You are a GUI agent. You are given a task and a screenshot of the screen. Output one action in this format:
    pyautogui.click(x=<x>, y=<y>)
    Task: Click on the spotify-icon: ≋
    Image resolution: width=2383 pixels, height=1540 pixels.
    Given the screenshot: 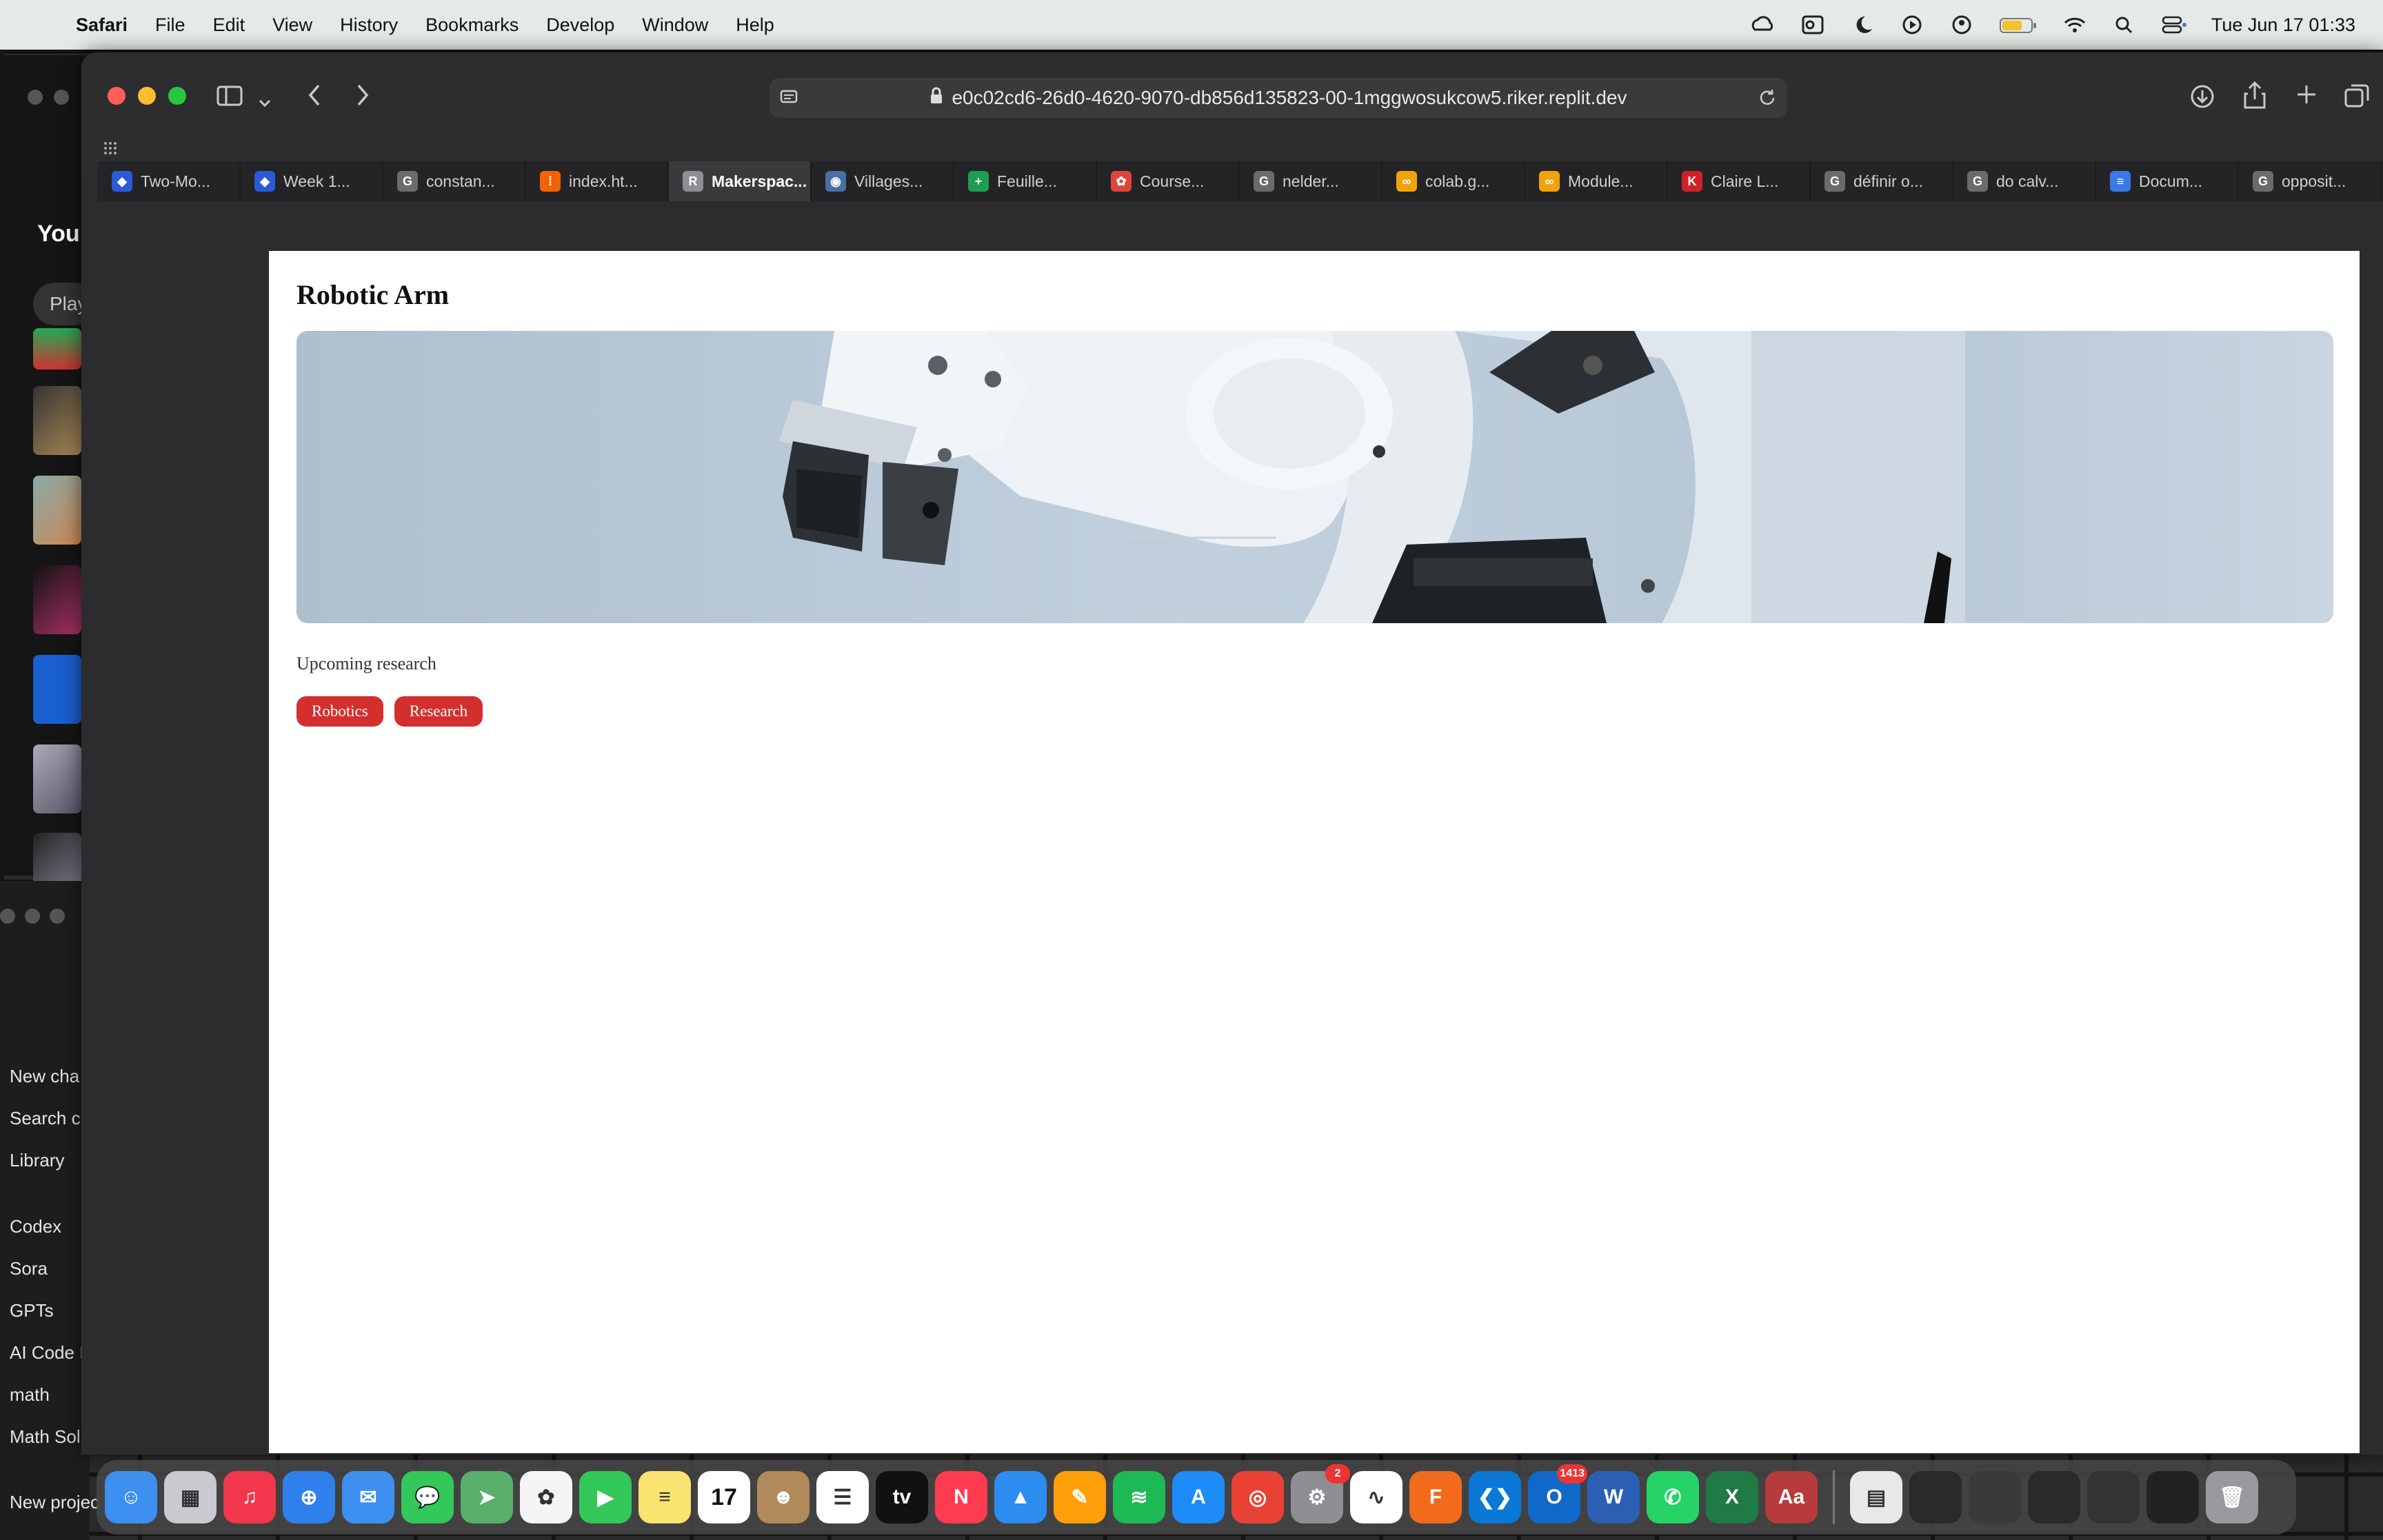 What is the action you would take?
    pyautogui.click(x=1139, y=1497)
    